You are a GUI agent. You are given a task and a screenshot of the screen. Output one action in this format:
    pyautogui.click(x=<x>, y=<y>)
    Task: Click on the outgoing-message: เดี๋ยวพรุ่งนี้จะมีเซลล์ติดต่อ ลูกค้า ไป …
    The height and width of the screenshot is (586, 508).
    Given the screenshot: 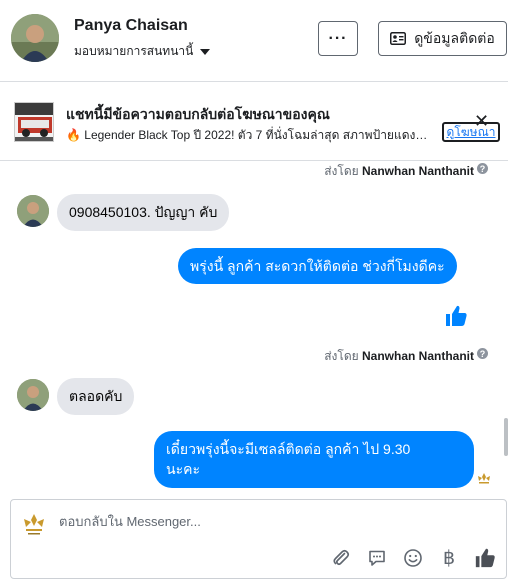 What is the action you would take?
    pyautogui.click(x=314, y=459)
    